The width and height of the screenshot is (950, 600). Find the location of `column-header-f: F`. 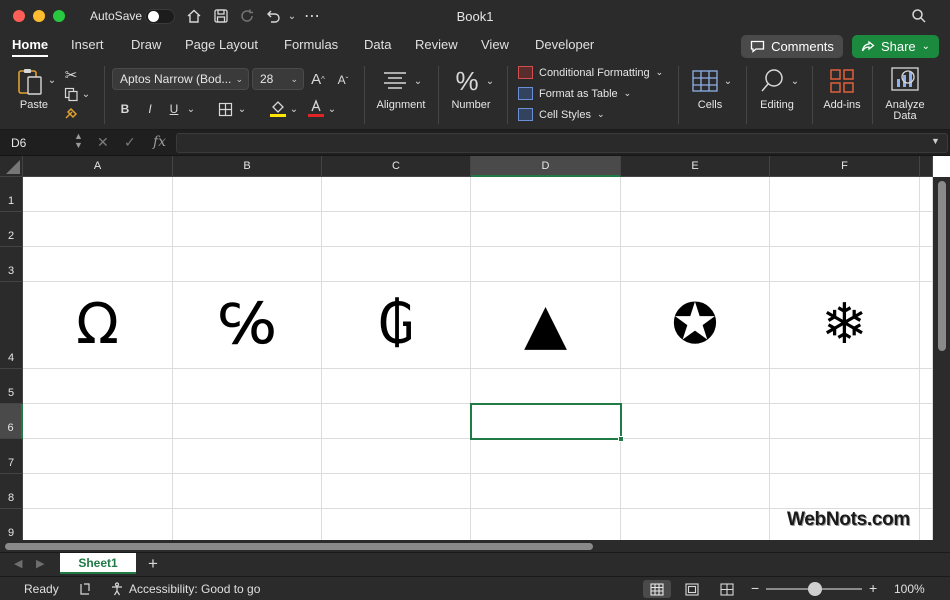

column-header-f: F is located at coordinates (845, 166).